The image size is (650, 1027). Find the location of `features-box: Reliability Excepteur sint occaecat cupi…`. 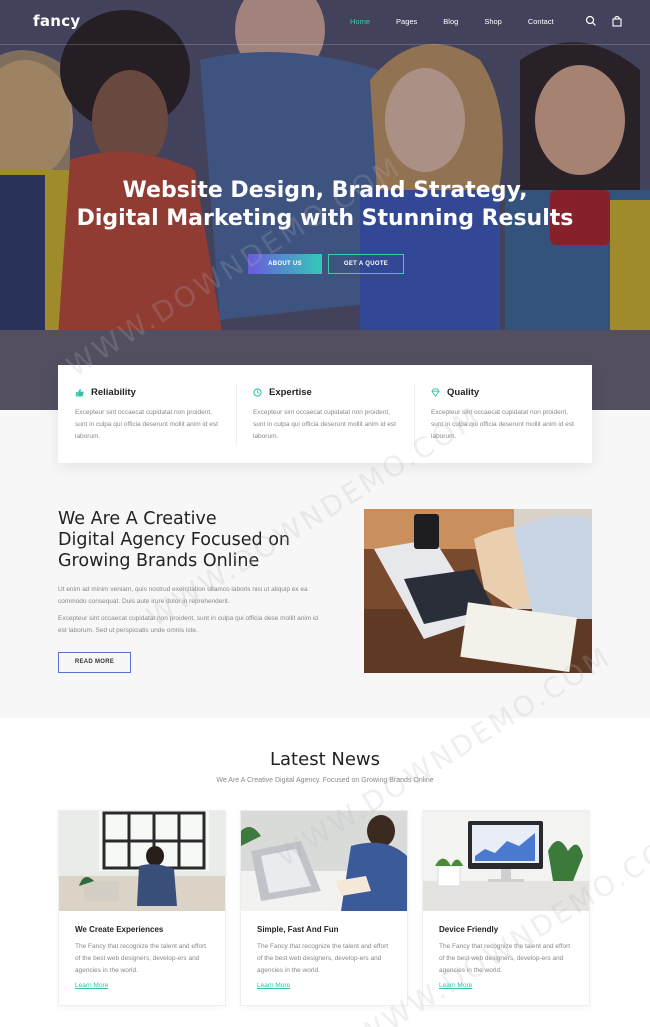

features-box: Reliability Excepteur sint occaecat cupi… is located at coordinates (325, 414).